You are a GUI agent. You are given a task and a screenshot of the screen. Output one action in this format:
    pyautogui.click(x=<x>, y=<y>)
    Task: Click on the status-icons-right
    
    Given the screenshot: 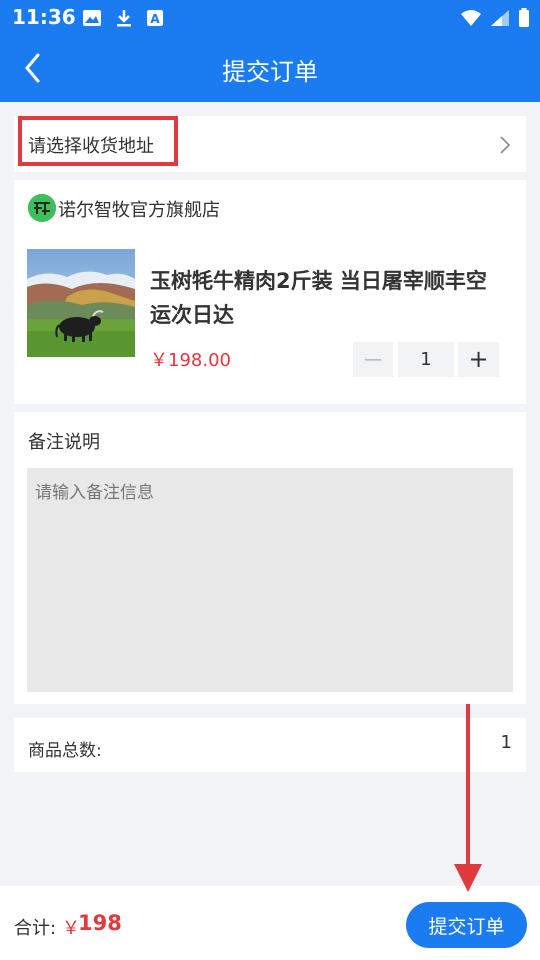 What is the action you would take?
    pyautogui.click(x=495, y=18)
    